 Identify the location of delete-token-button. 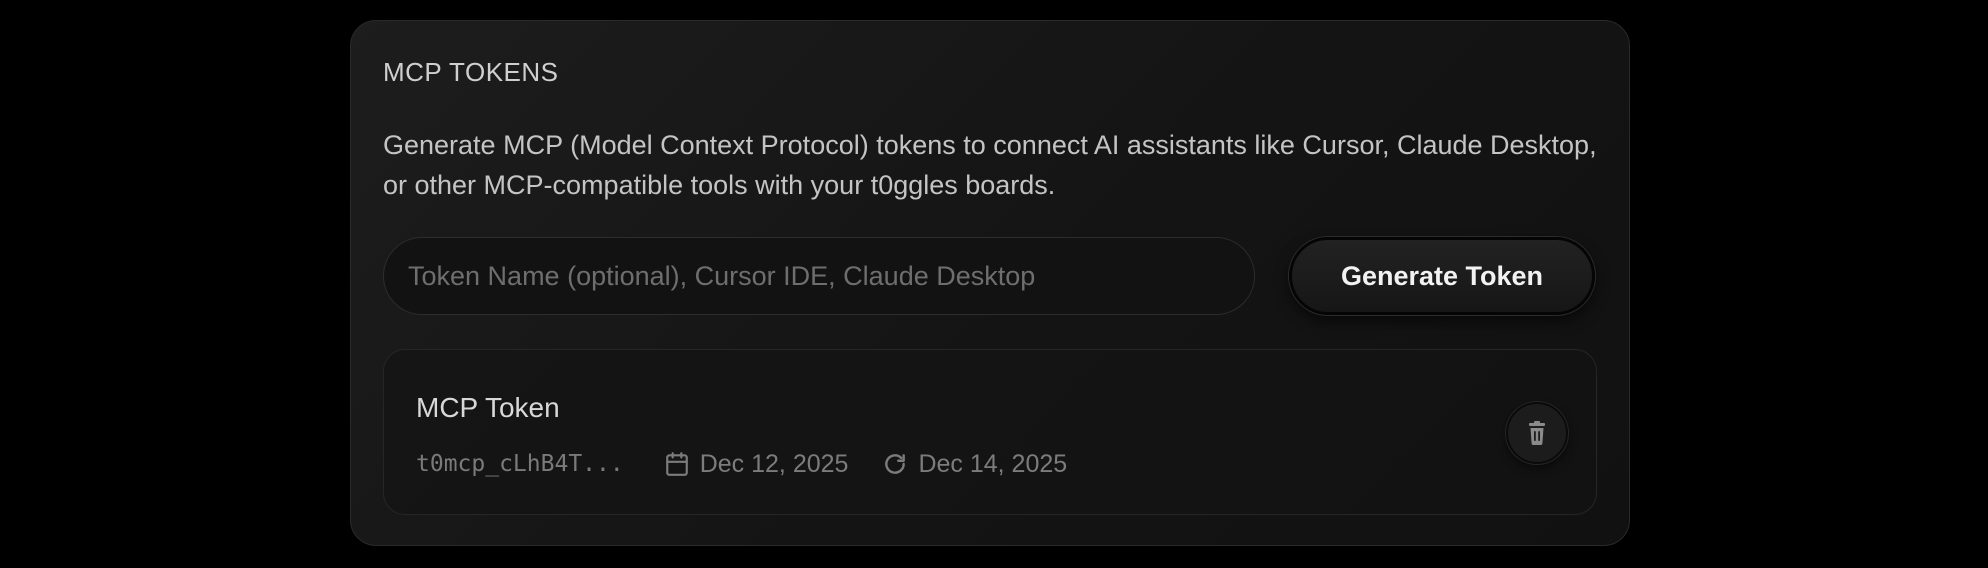
(1537, 433).